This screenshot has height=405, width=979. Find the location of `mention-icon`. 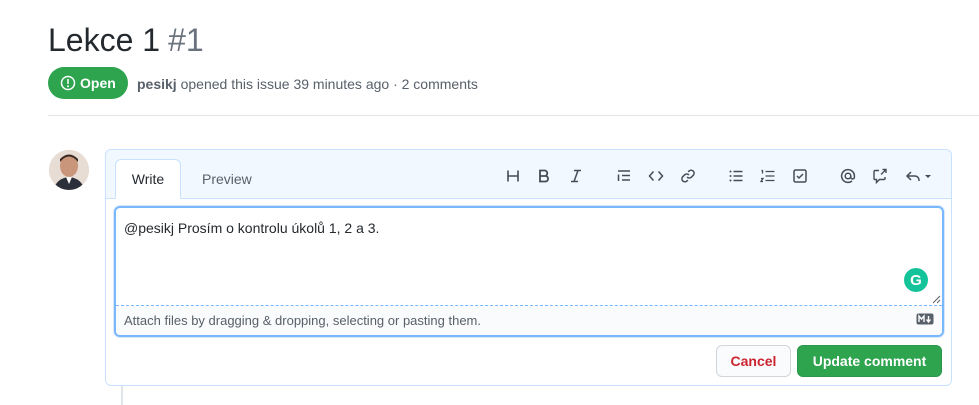

mention-icon is located at coordinates (848, 176).